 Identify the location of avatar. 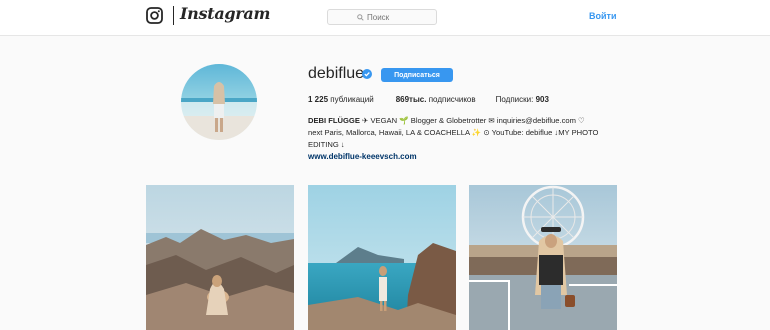
(219, 102).